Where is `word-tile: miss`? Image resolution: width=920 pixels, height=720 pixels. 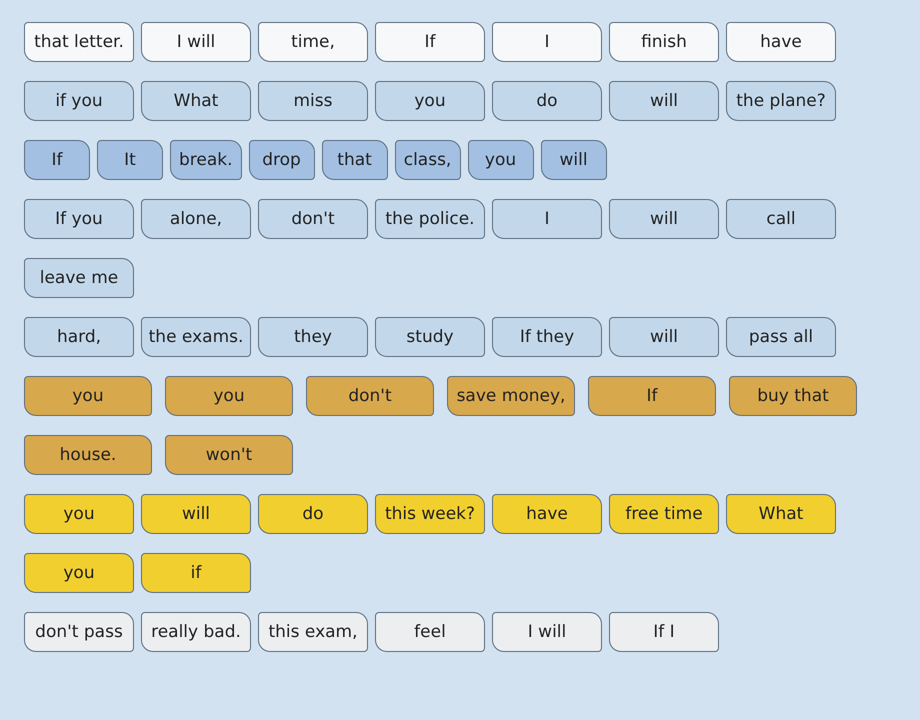 word-tile: miss is located at coordinates (313, 101).